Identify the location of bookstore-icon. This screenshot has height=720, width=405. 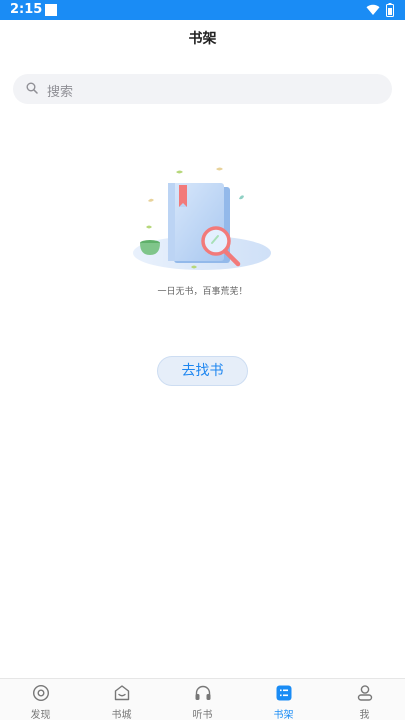
(122, 693).